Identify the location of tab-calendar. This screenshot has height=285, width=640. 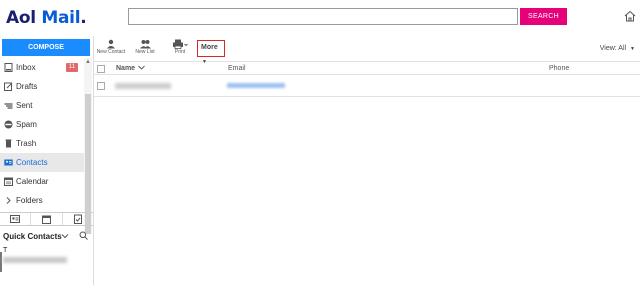
(47, 219).